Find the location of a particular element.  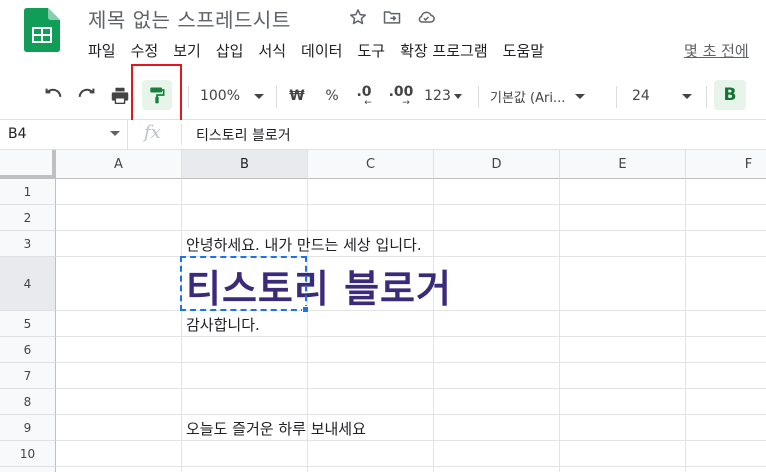

undo-icon is located at coordinates (53, 93).